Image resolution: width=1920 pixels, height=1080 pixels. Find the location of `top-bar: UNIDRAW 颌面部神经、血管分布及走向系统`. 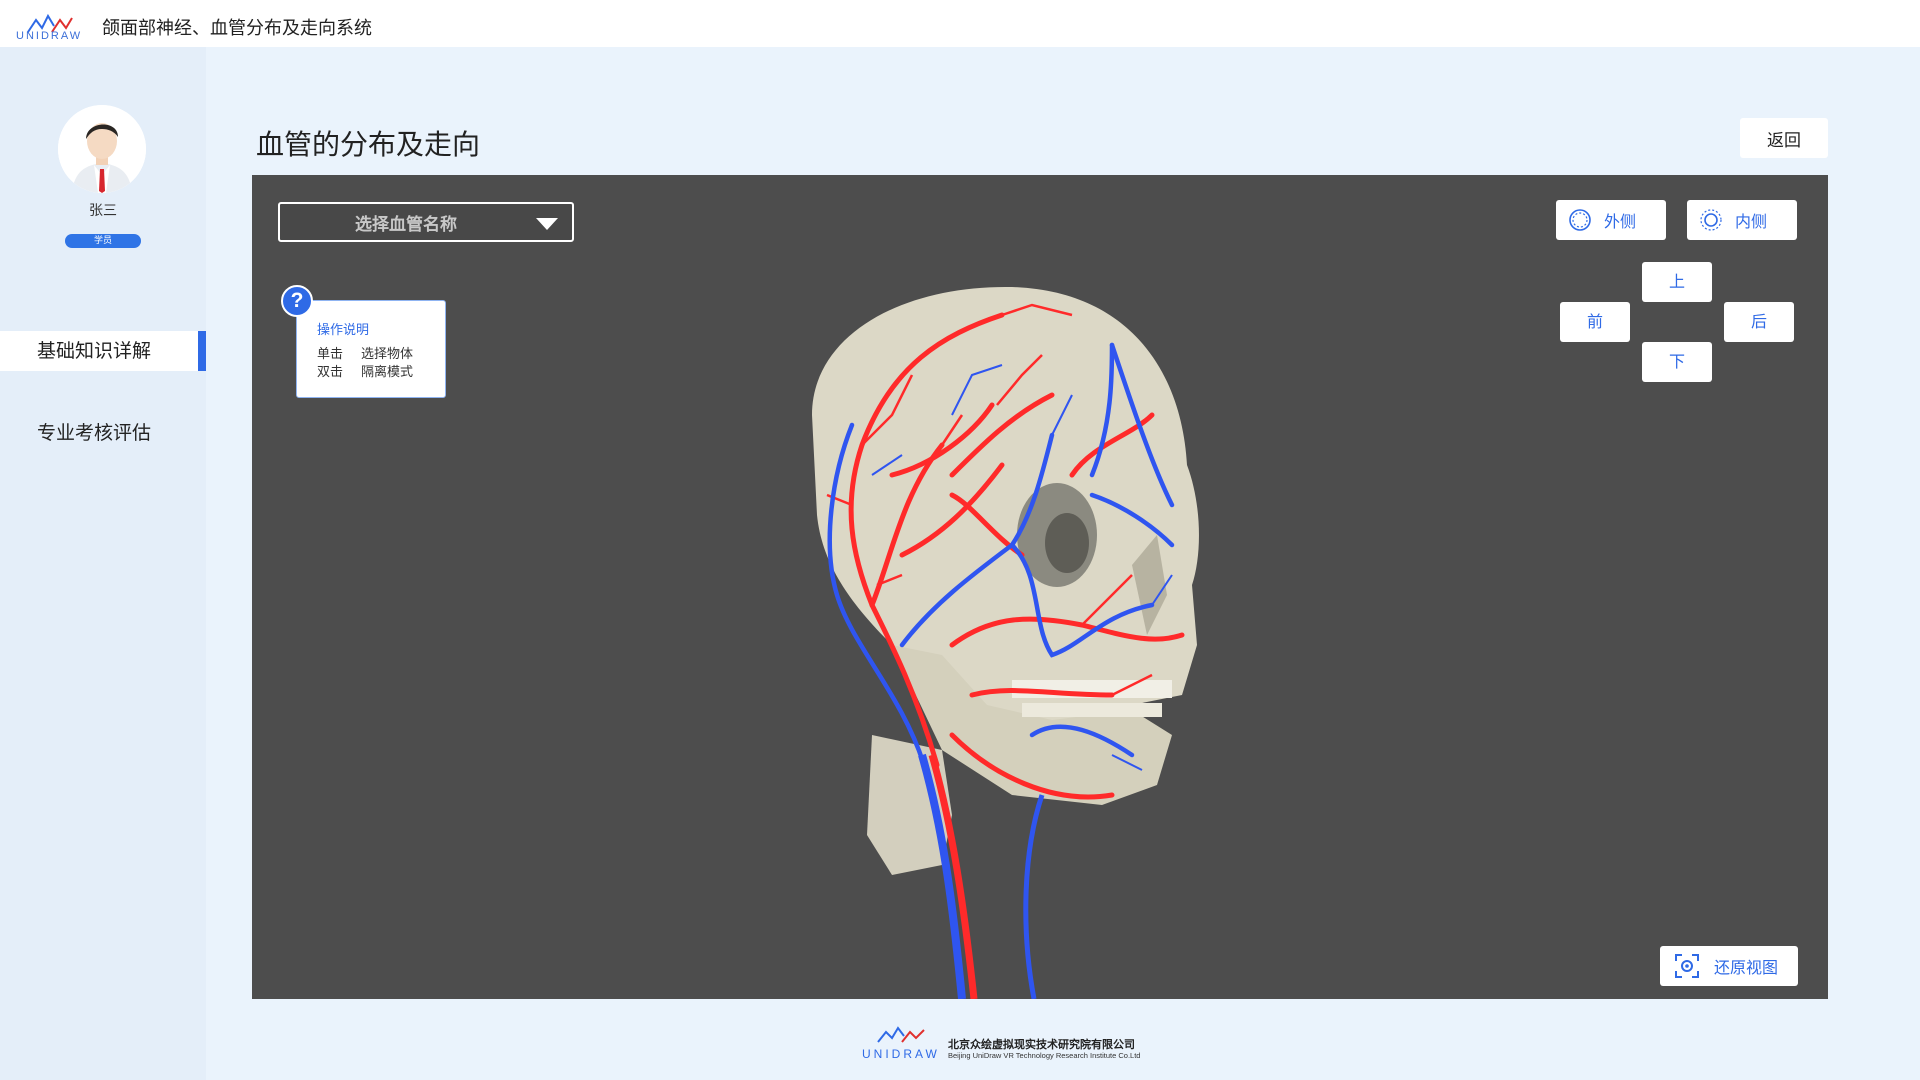

top-bar: UNIDRAW 颌面部神经、血管分布及走向系统 is located at coordinates (960, 23).